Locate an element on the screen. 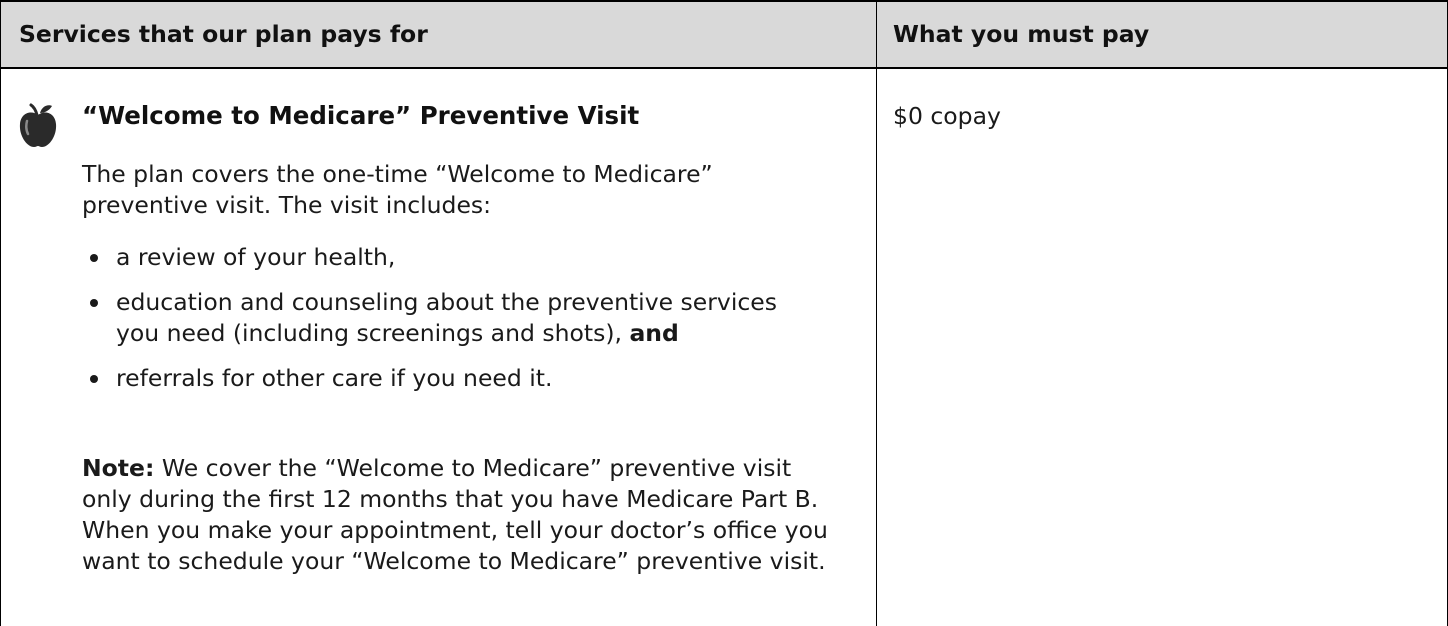  list-item: referrals for other care if you need it. is located at coordinates (452, 378).